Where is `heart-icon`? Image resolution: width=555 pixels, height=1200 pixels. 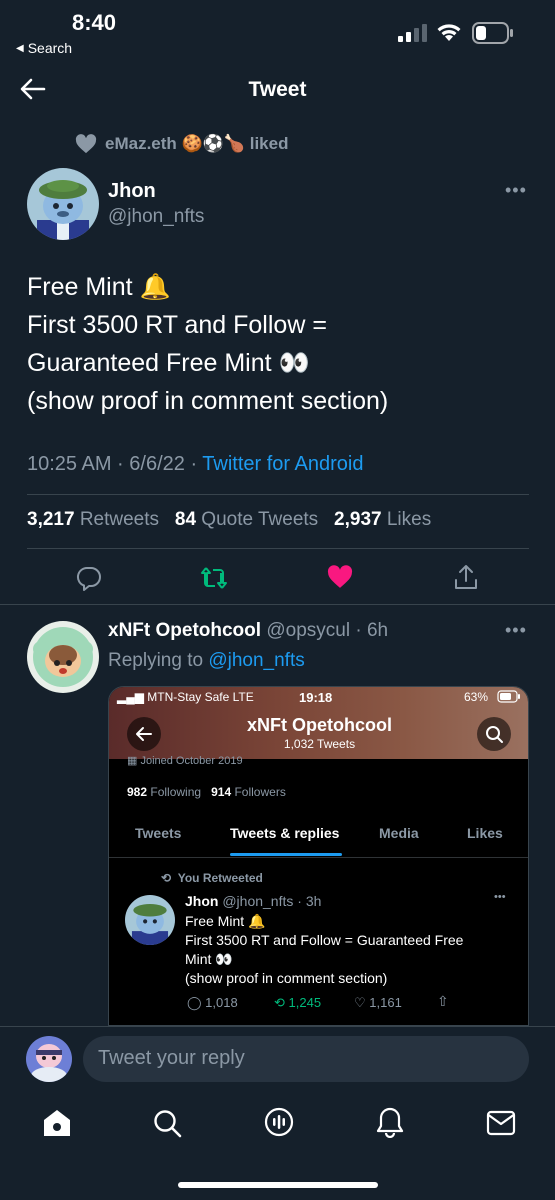 heart-icon is located at coordinates (86, 144).